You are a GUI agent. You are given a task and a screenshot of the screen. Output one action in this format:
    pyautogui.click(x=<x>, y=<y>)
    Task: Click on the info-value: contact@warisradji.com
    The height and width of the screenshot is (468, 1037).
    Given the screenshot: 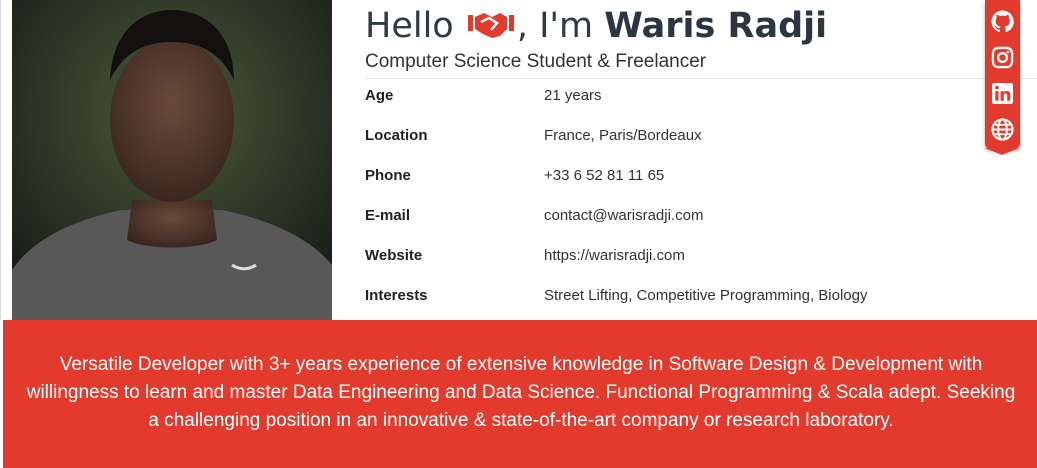 What is the action you would take?
    pyautogui.click(x=624, y=215)
    